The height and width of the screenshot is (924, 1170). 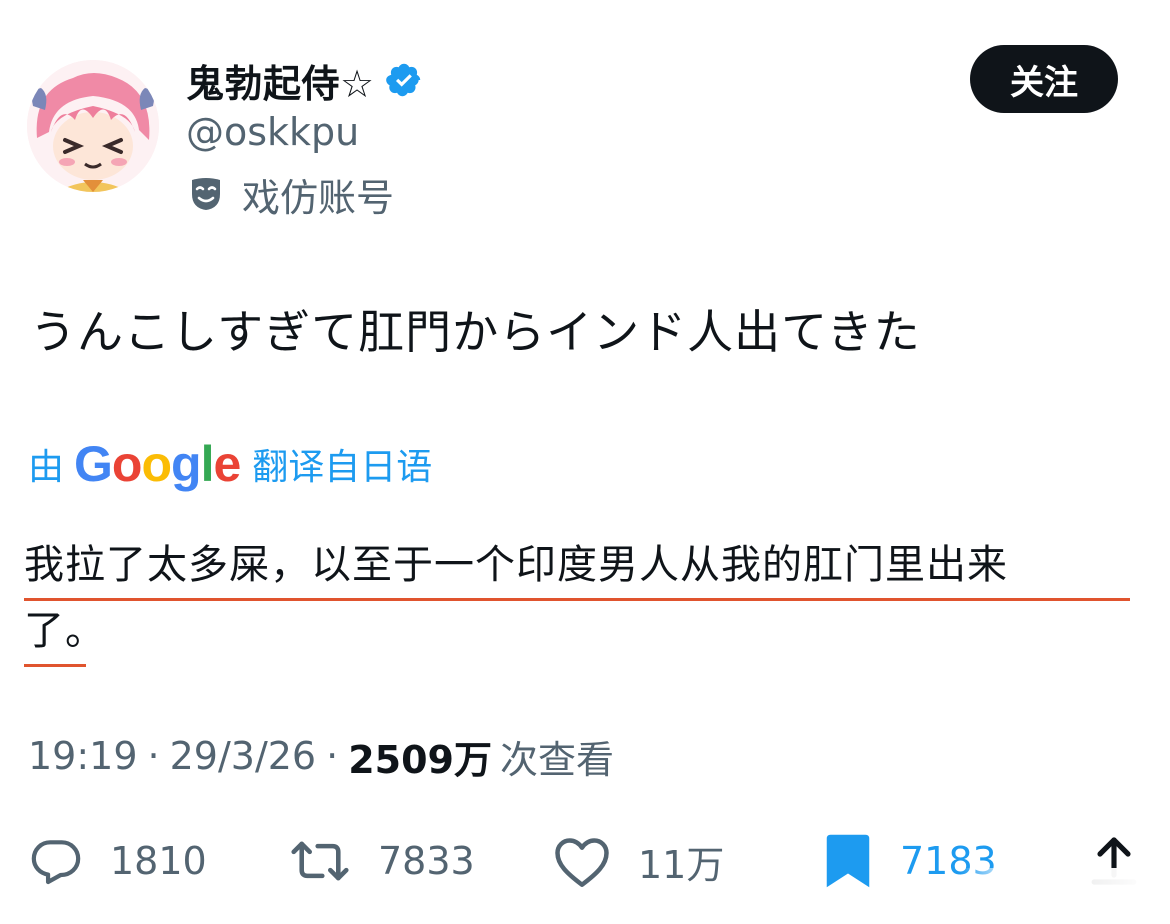 I want to click on like-button: 11万, so click(x=638, y=861).